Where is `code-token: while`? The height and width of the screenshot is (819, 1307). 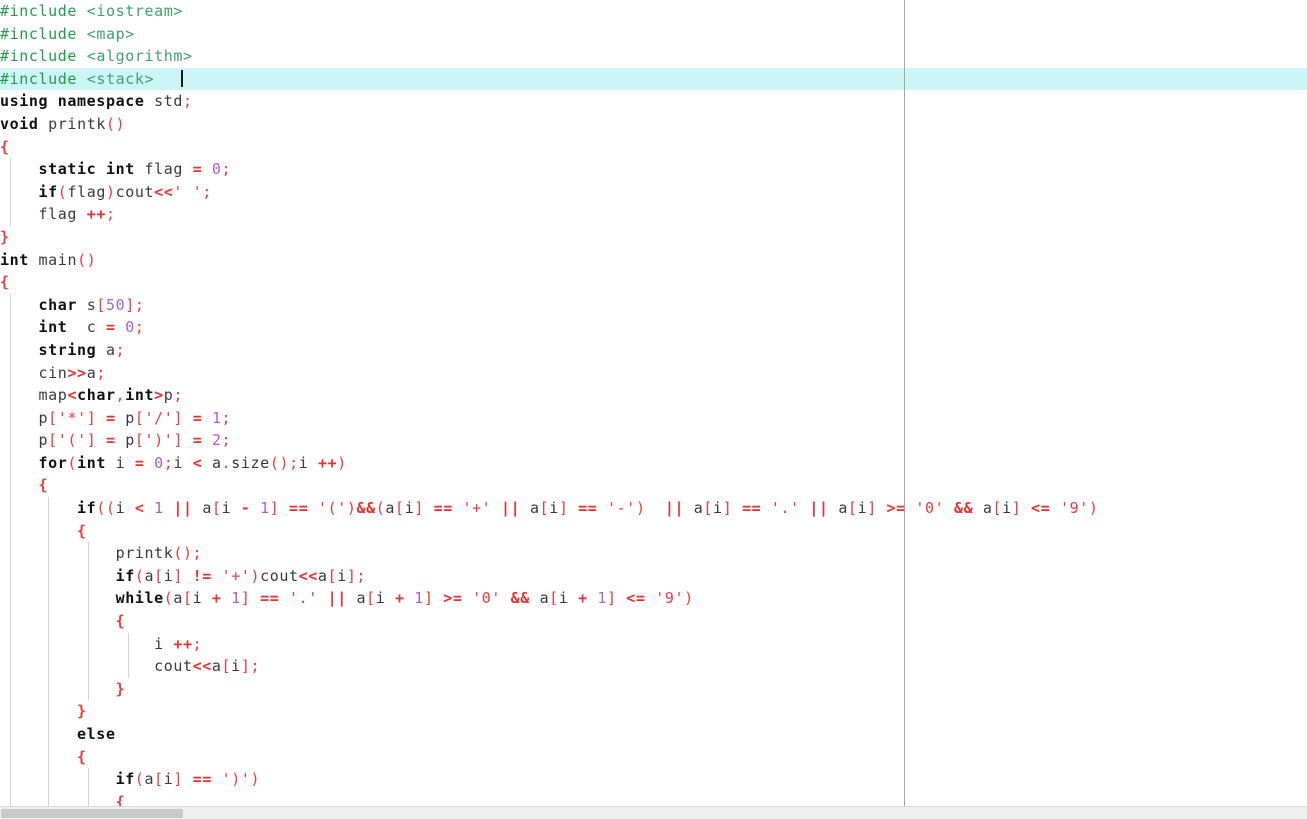 code-token: while is located at coordinates (139, 598).